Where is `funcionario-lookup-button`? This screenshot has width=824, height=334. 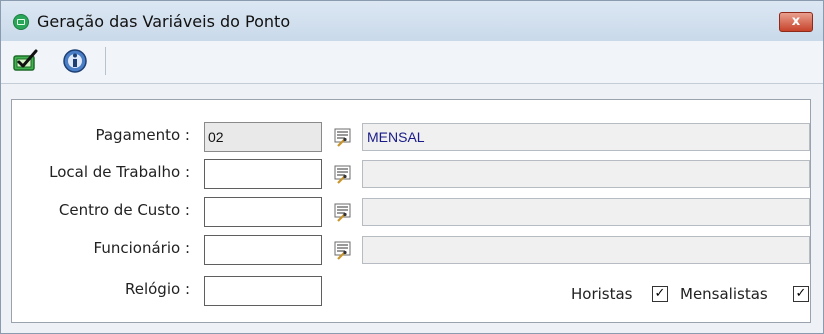 funcionario-lookup-button is located at coordinates (343, 250).